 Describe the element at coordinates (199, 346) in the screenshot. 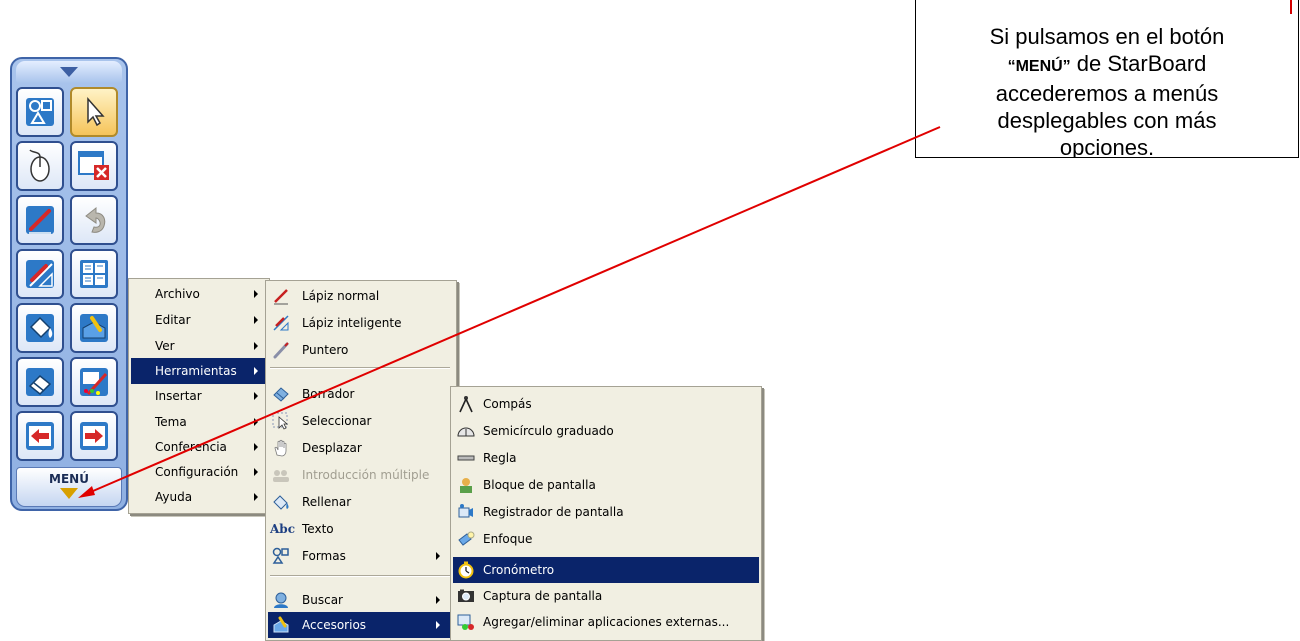

I see `menu-item-ver: Ver` at that location.